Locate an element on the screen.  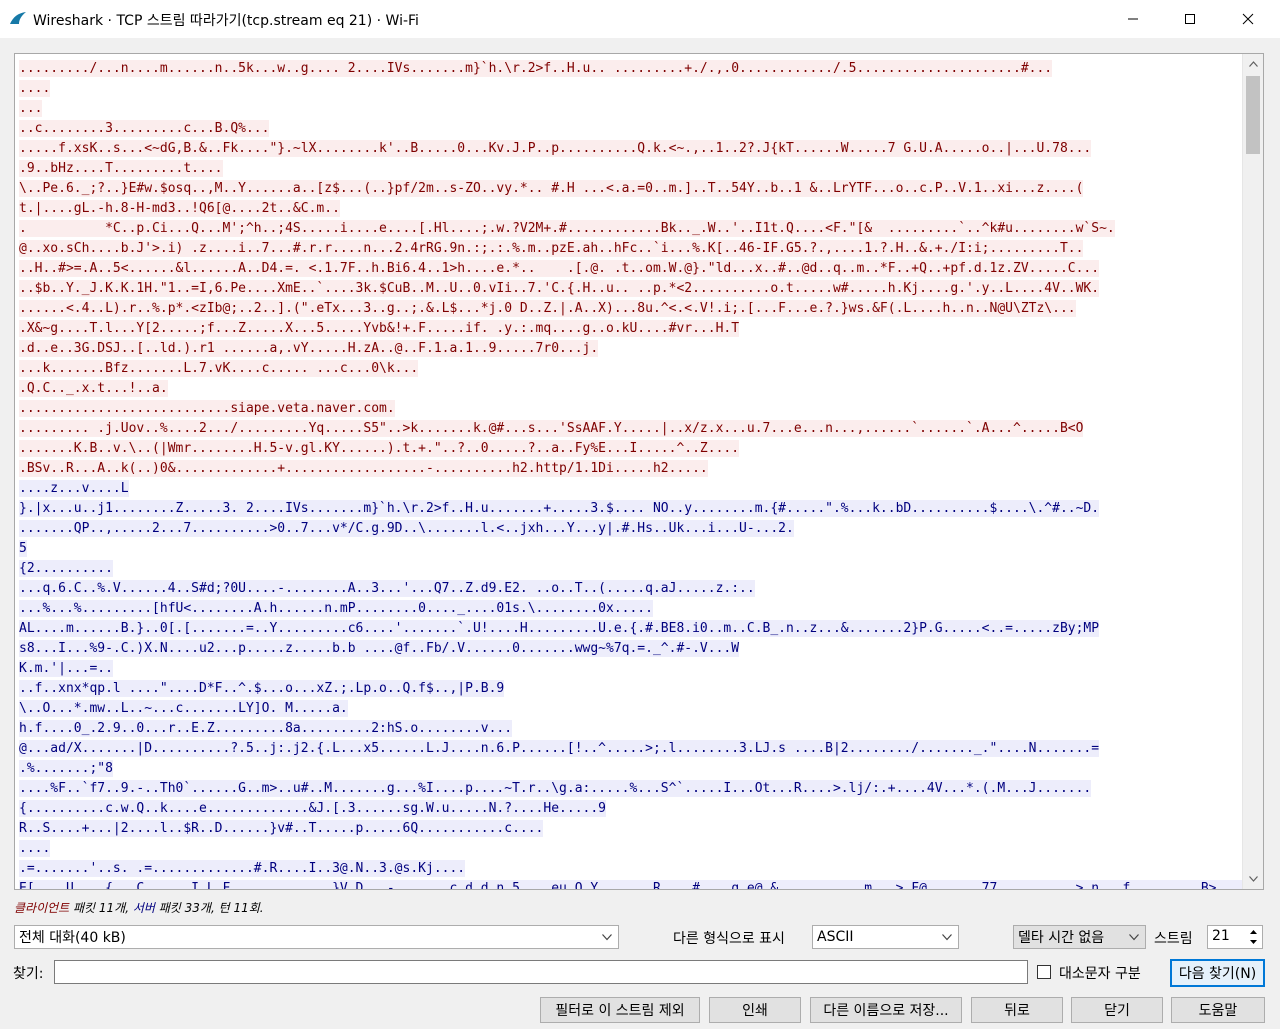
conversation-select: 전체 대화(40 kB) is located at coordinates (316, 937).